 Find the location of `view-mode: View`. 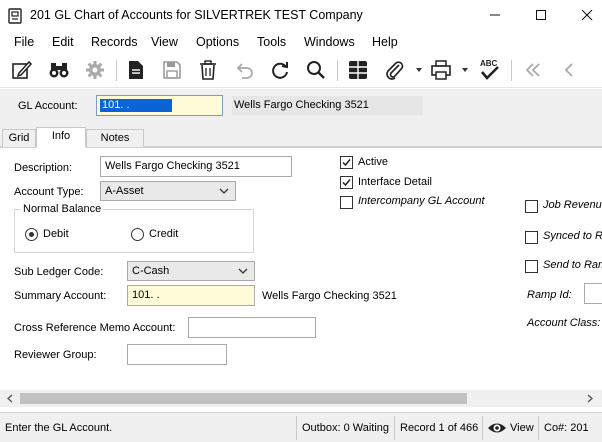

view-mode: View is located at coordinates (522, 428).